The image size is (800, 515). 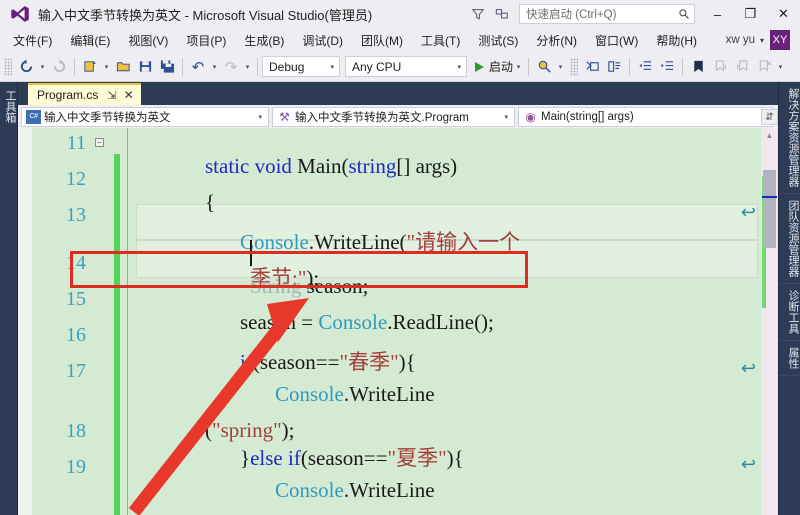 I want to click on standard-toolbar: ▾ ▾ ↶ ▾ ↷ ▾ Debug ▾ Any CPU ▾ 启动 ▾ ▾ ▾, so click(x=400, y=67).